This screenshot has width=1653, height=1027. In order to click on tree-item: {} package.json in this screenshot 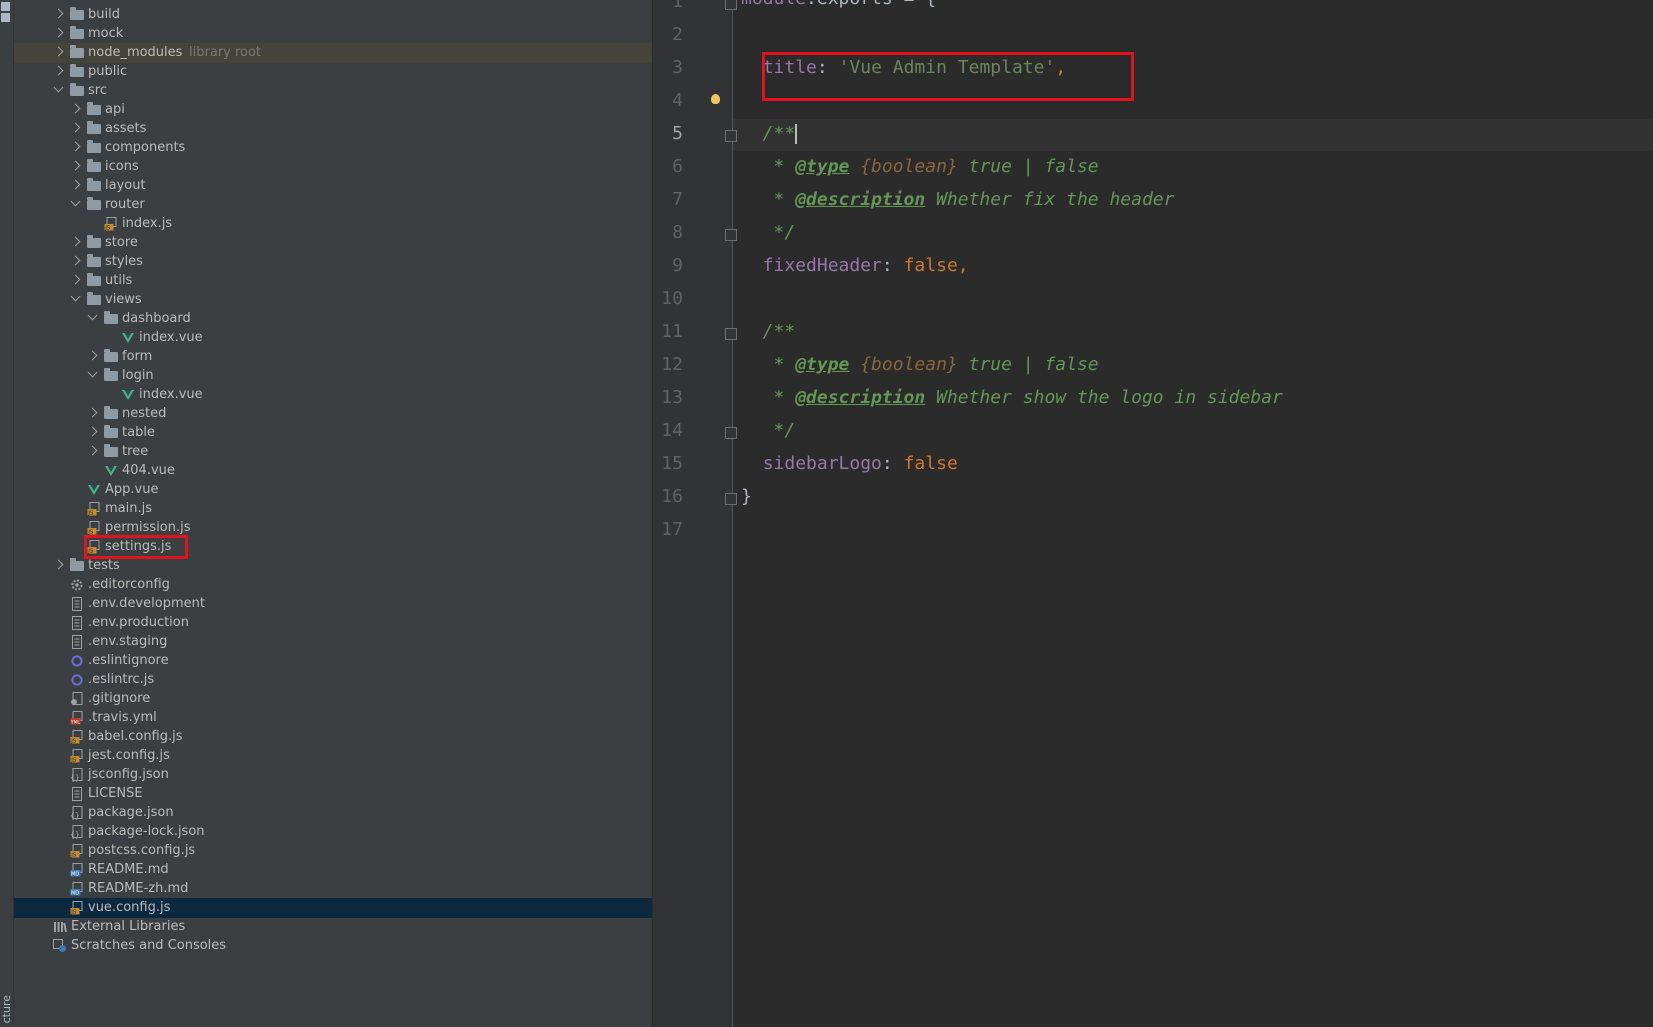, I will do `click(333, 813)`.